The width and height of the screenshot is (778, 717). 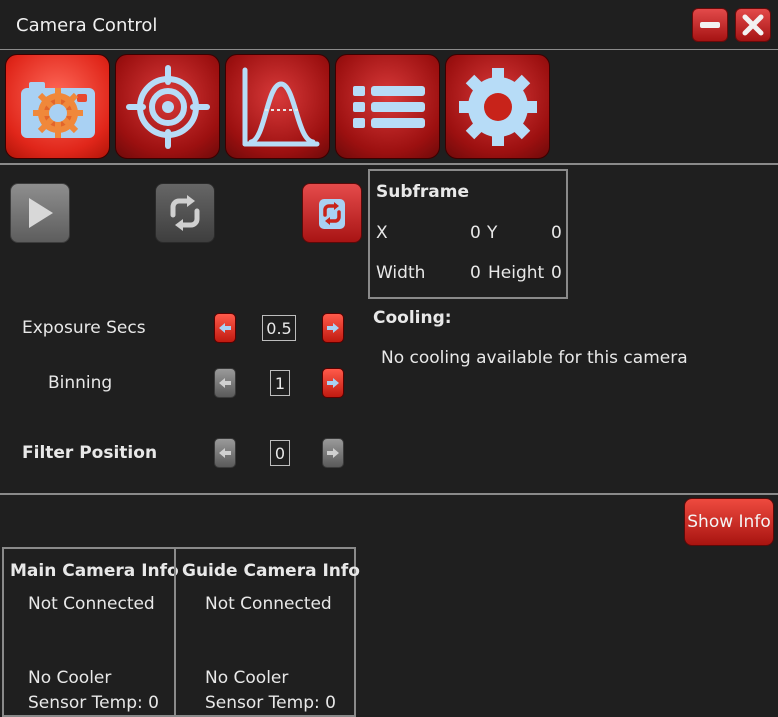 I want to click on guide-camera-status: Not Connected, so click(x=268, y=604).